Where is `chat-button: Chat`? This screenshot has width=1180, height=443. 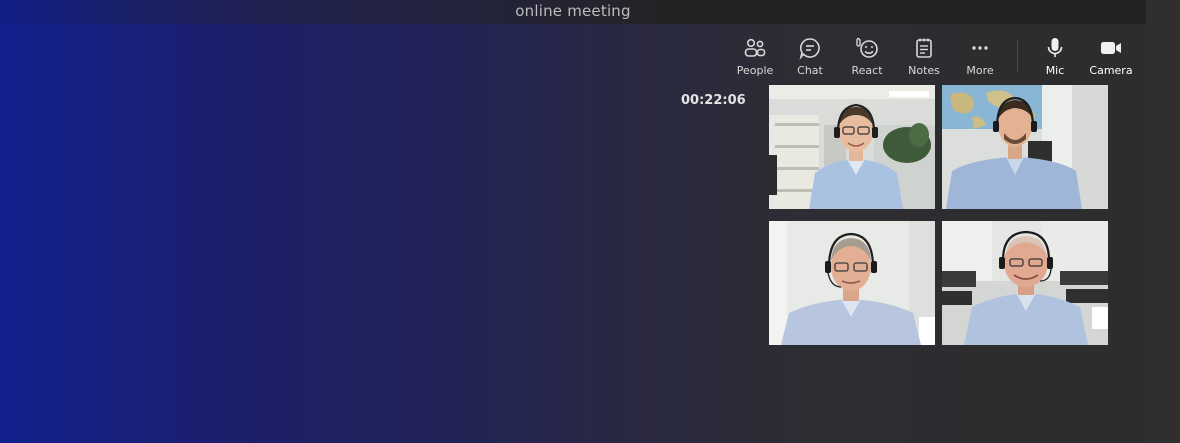
chat-button: Chat is located at coordinates (810, 56).